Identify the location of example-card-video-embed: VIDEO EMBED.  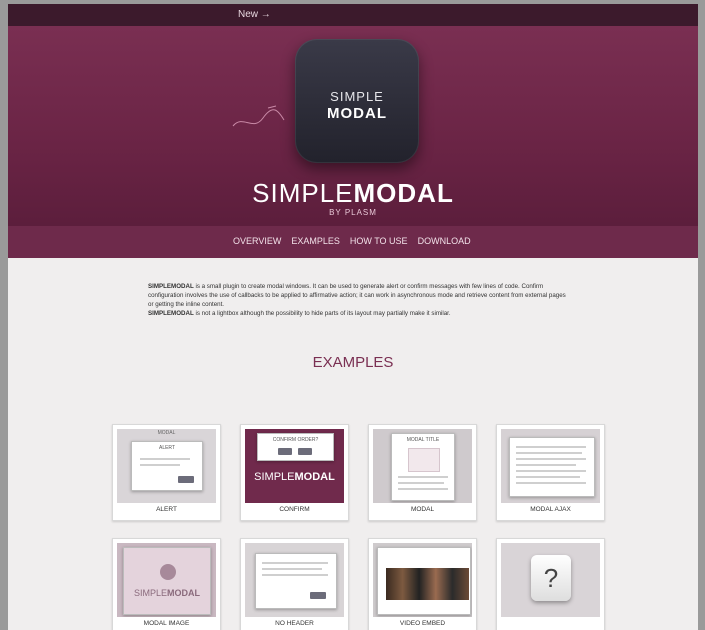
(422, 584).